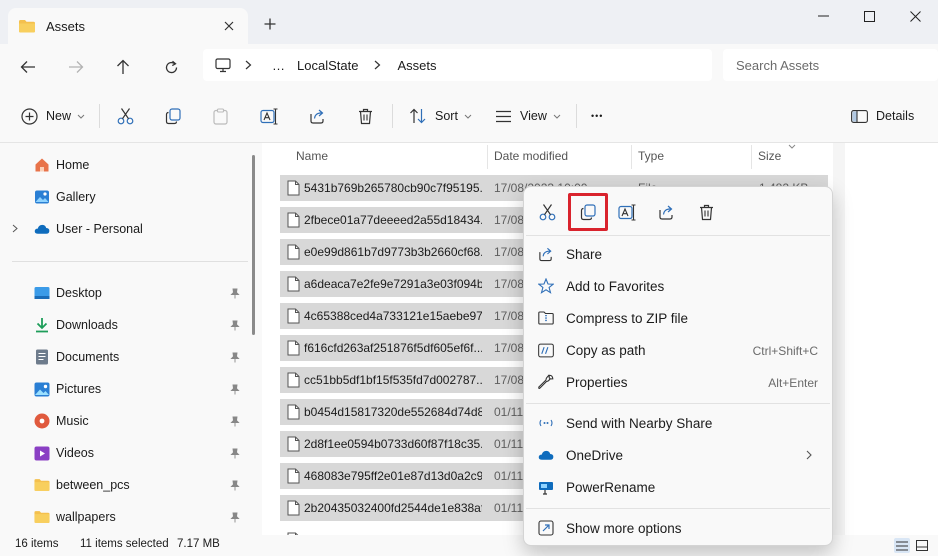 Image resolution: width=938 pixels, height=556 pixels. What do you see at coordinates (440, 116) in the screenshot?
I see `sort-button: Sort` at bounding box center [440, 116].